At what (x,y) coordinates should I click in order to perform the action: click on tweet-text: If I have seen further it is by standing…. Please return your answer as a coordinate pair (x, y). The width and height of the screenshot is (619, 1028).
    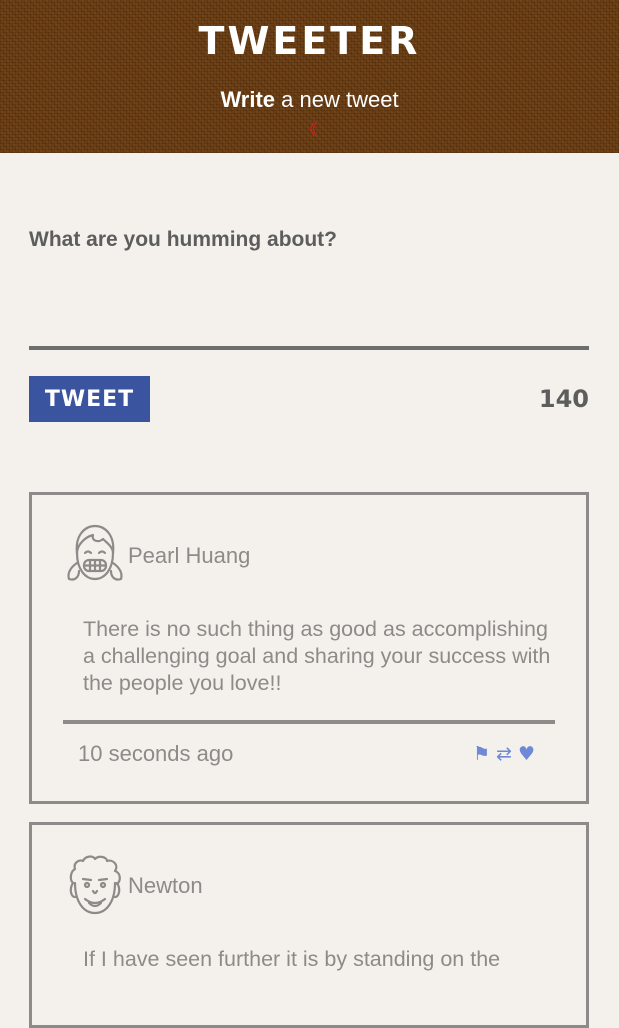
    Looking at the image, I should click on (292, 959).